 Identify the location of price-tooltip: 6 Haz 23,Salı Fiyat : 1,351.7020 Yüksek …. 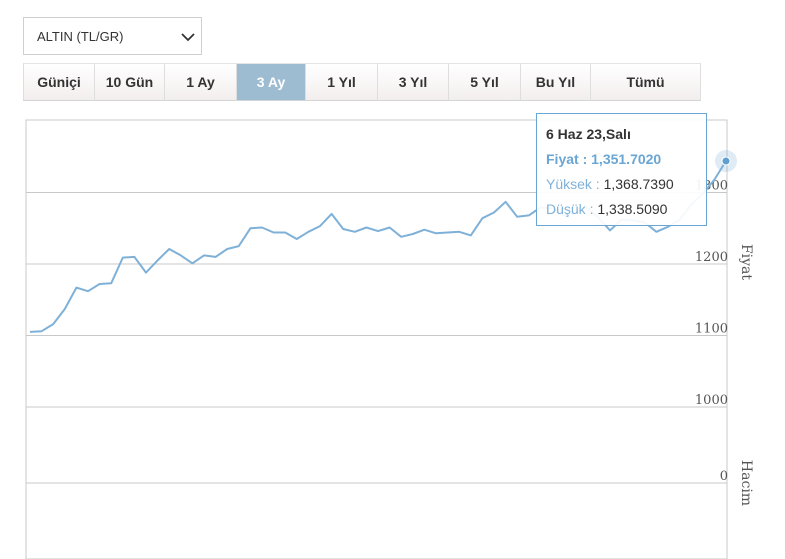
(621, 169).